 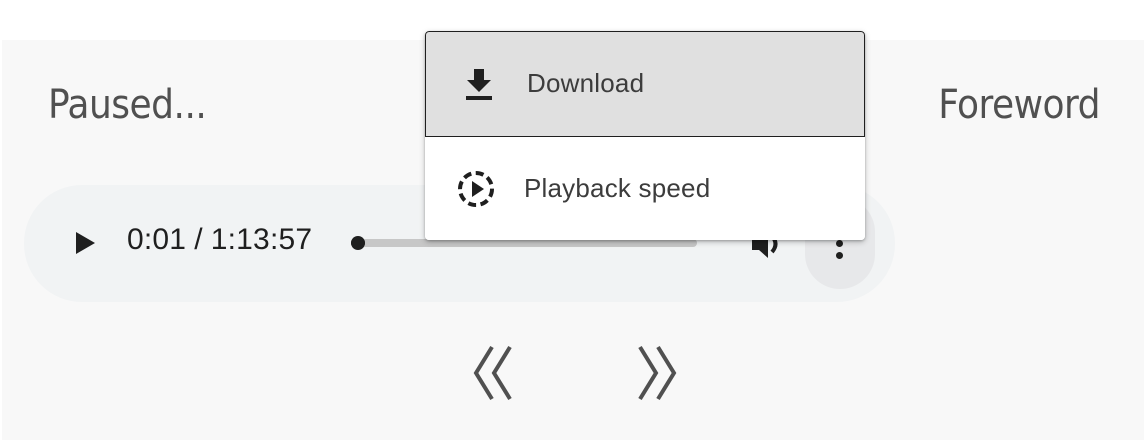 I want to click on double-chevron-right-icon, so click(x=657, y=373).